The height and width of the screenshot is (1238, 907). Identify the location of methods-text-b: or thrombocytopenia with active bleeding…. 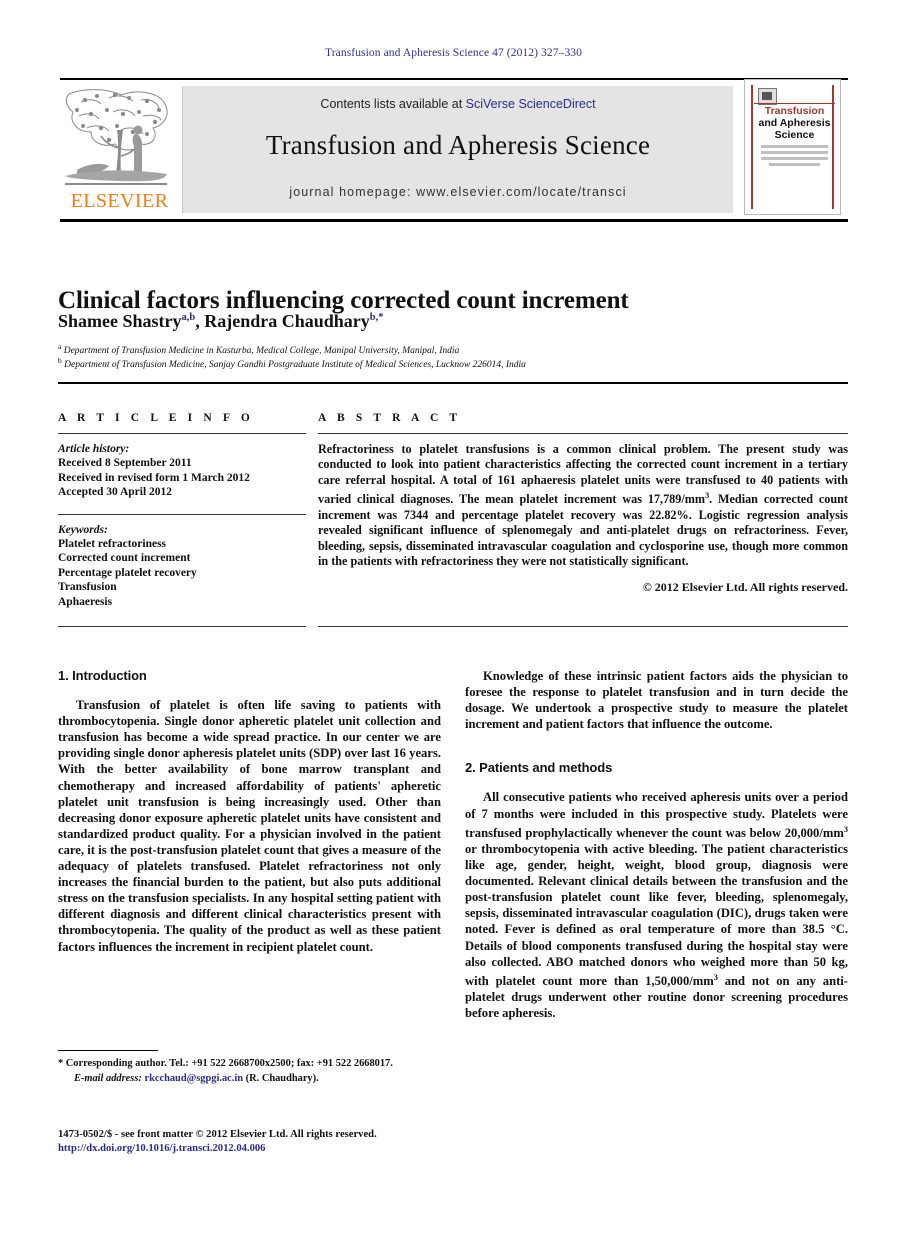
(656, 914).